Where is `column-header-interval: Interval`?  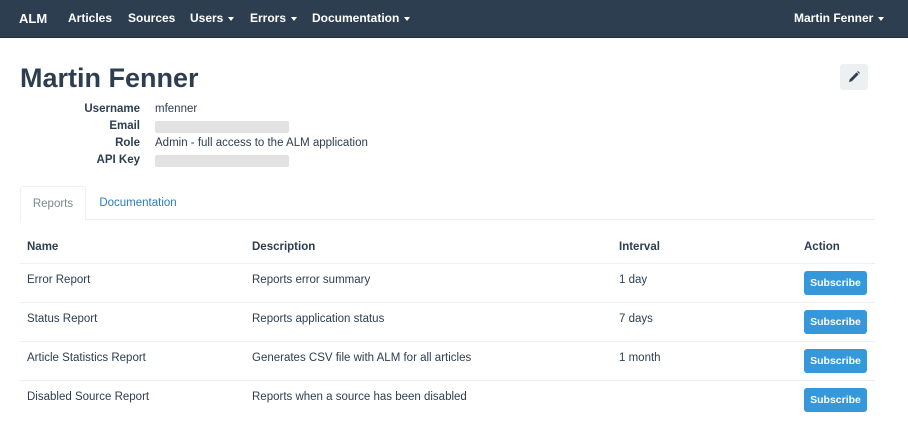
column-header-interval: Interval is located at coordinates (639, 247).